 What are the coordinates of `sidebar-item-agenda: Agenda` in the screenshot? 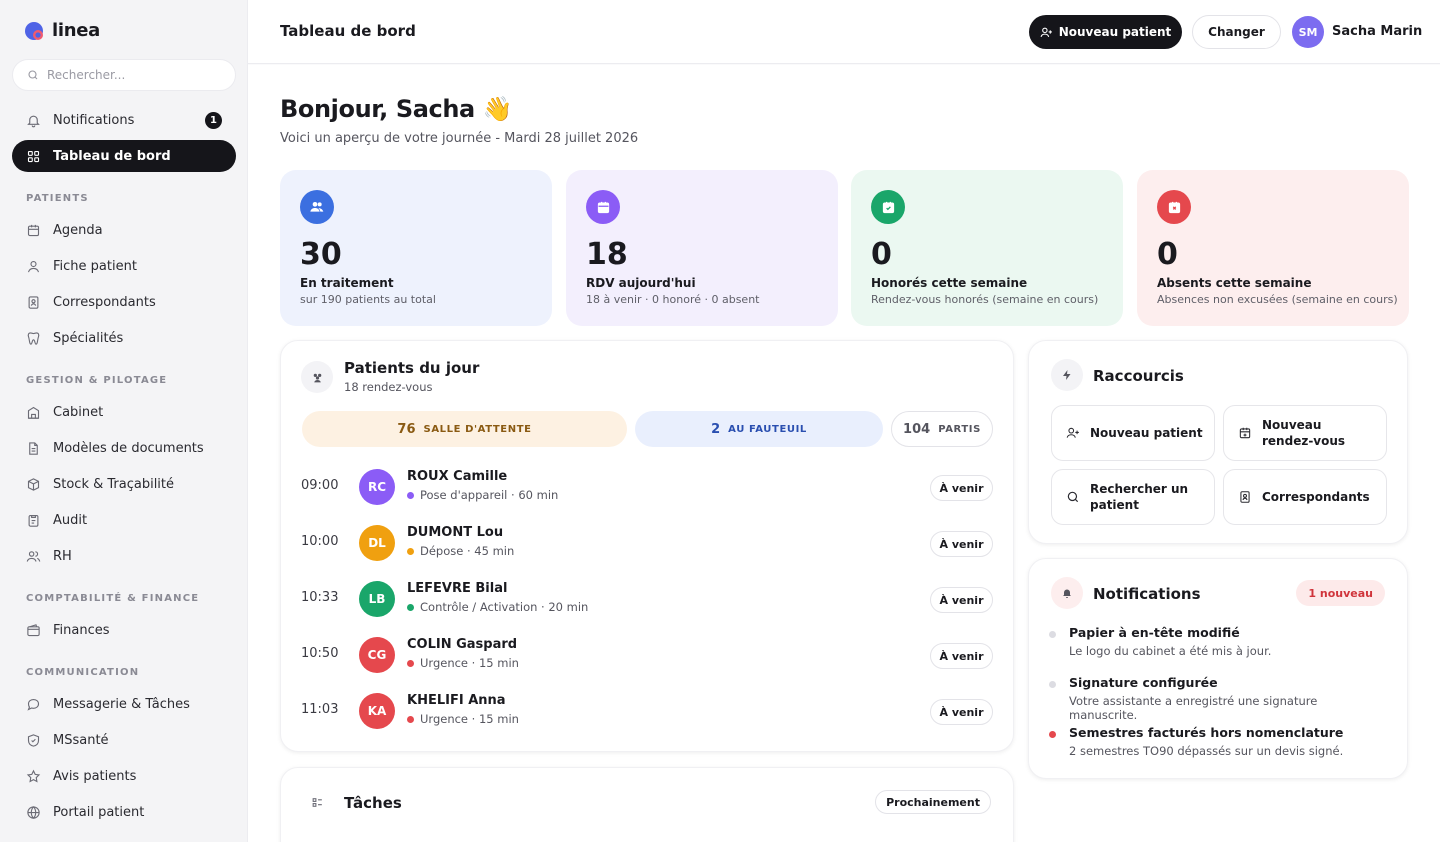 It's located at (124, 230).